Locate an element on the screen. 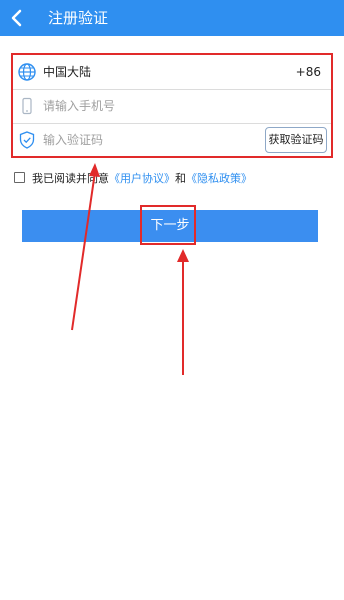 The height and width of the screenshot is (600, 344). globe-icon is located at coordinates (27, 72).